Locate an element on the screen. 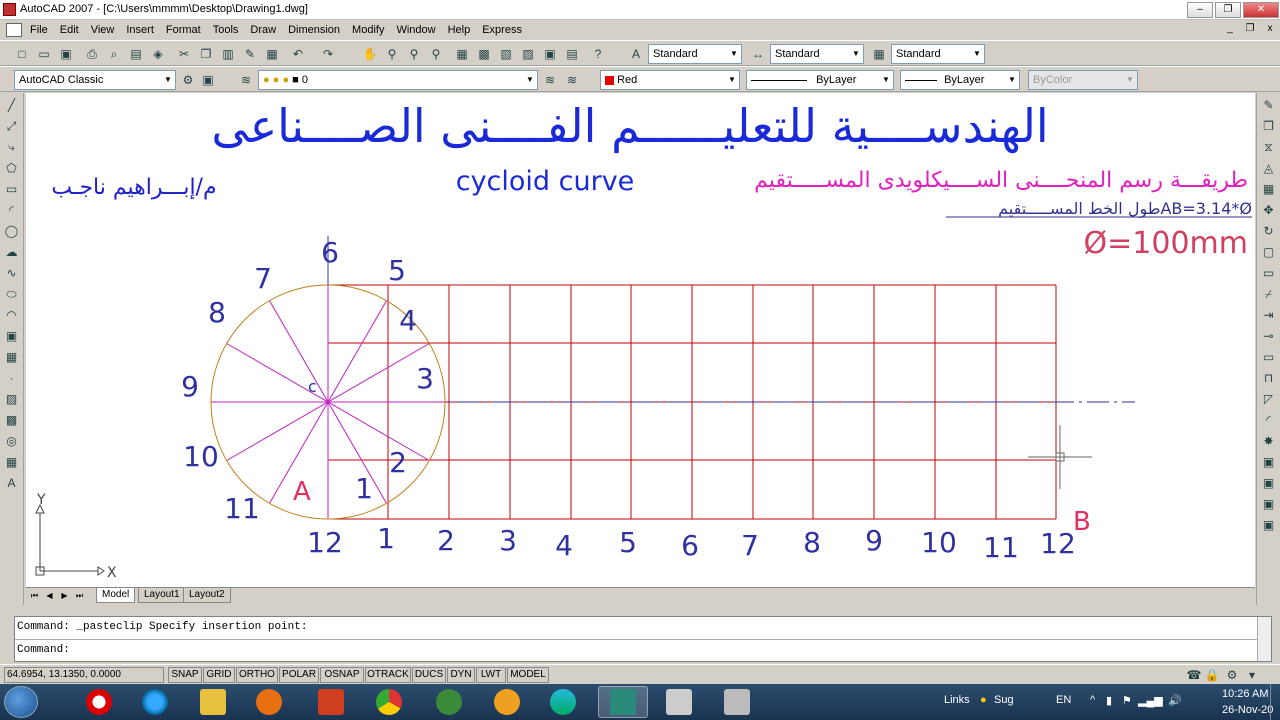  layer-select: ● ● ● ■ 0 ▼ is located at coordinates (398, 80).